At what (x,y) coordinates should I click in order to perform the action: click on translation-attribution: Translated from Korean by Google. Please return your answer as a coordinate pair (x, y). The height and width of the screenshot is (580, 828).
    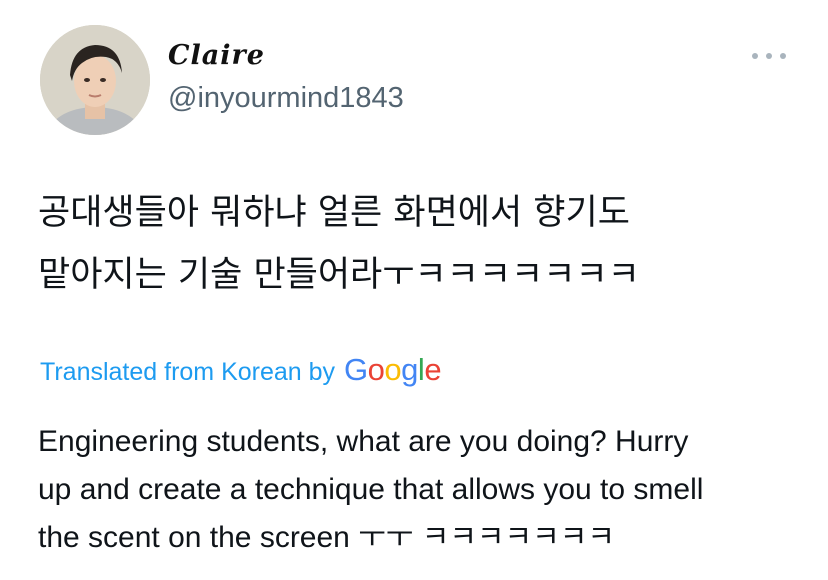
    Looking at the image, I should click on (241, 370).